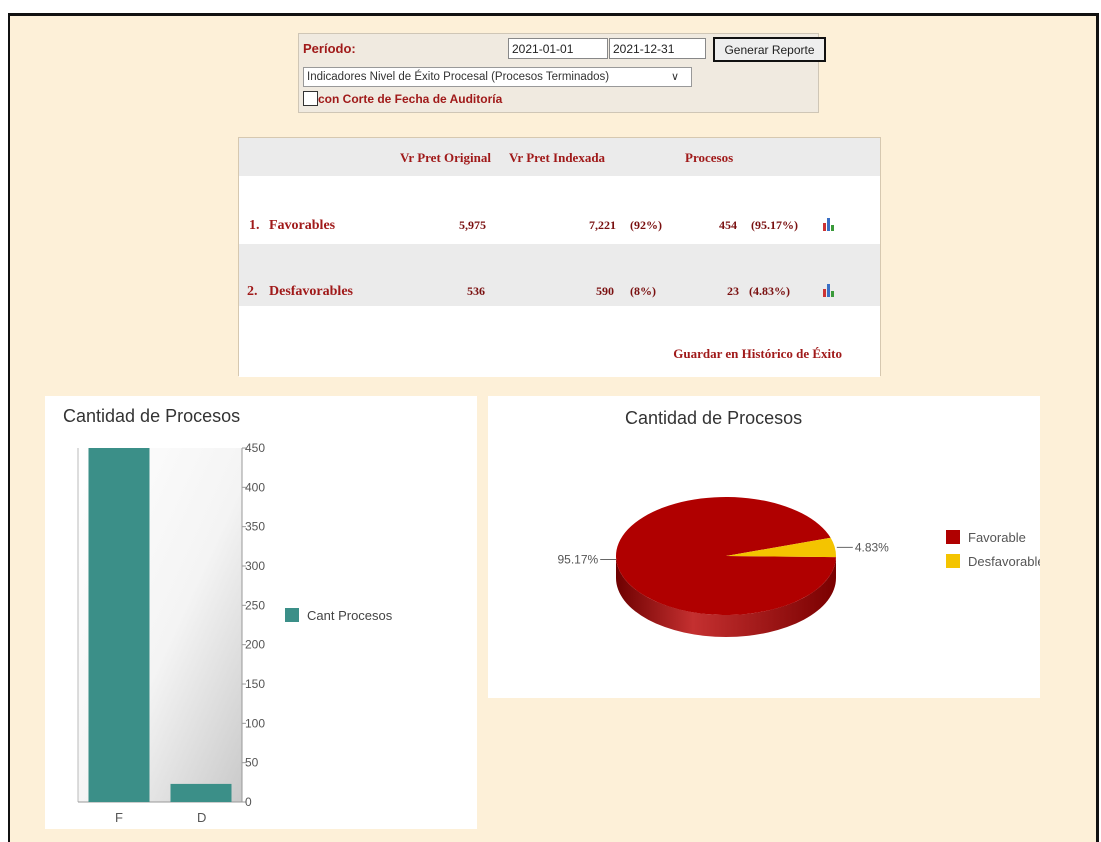 The image size is (1101, 842). Describe the element at coordinates (646, 225) in the screenshot. I see `row-indexada-pct: (92%)` at that location.